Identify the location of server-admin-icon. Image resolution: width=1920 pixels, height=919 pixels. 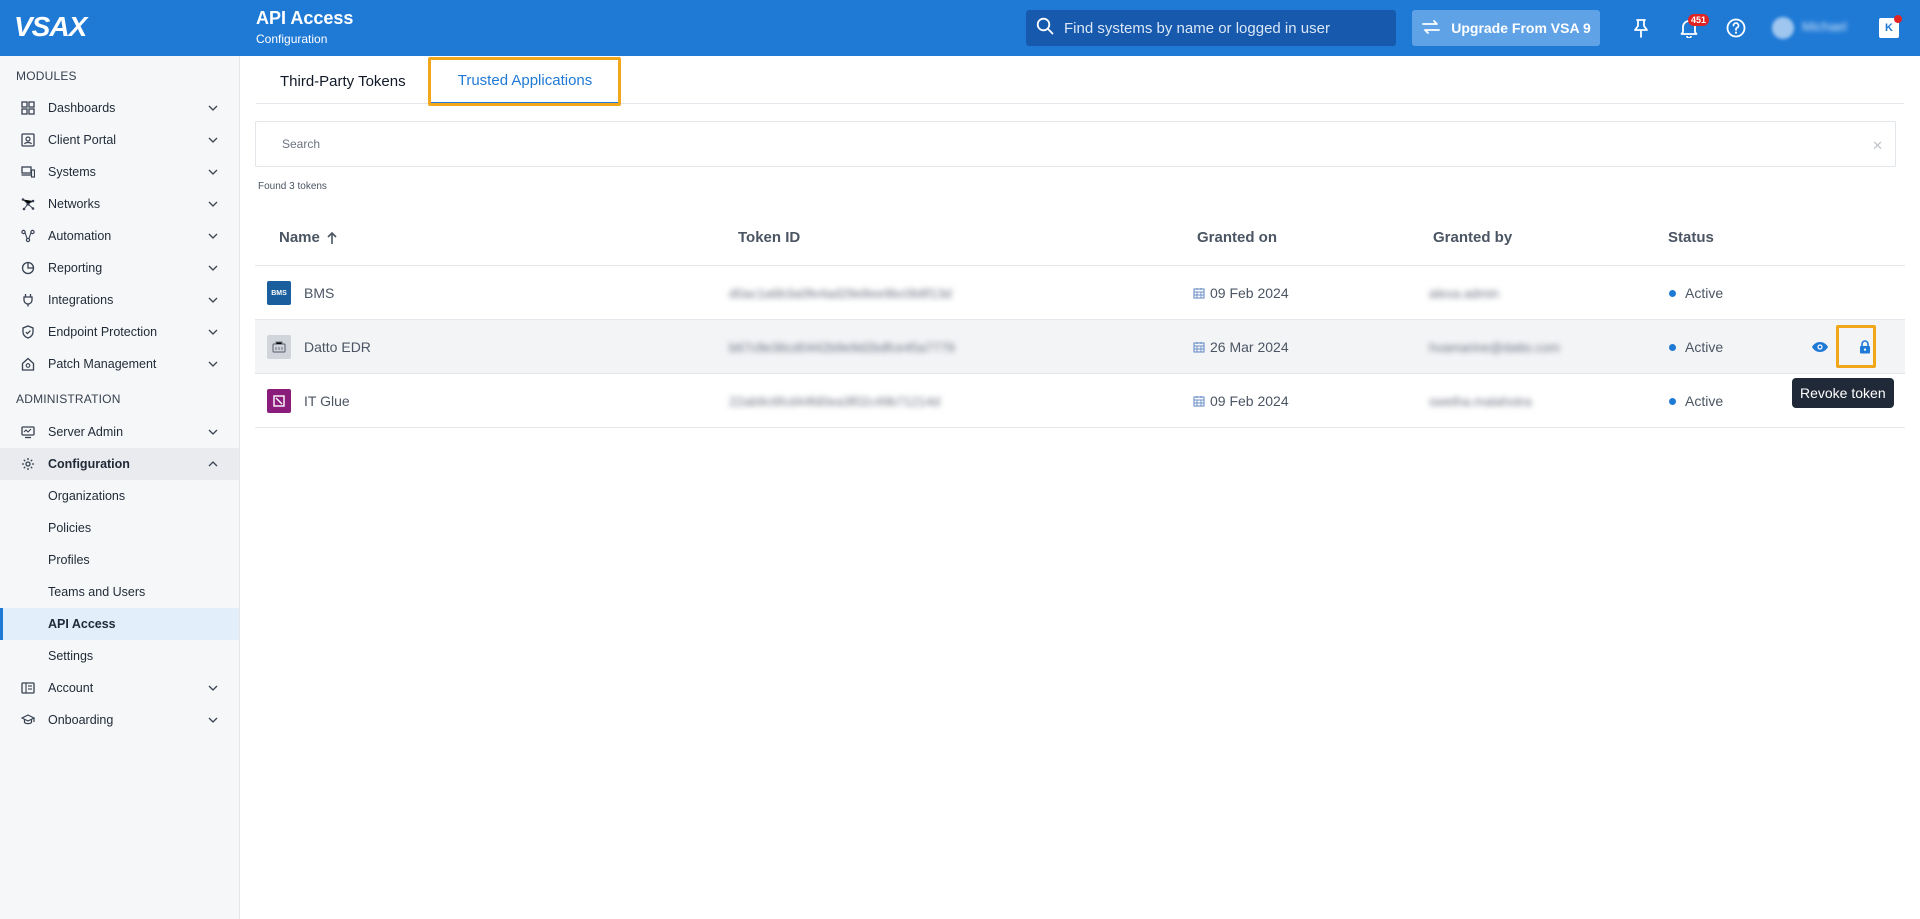
(28, 432).